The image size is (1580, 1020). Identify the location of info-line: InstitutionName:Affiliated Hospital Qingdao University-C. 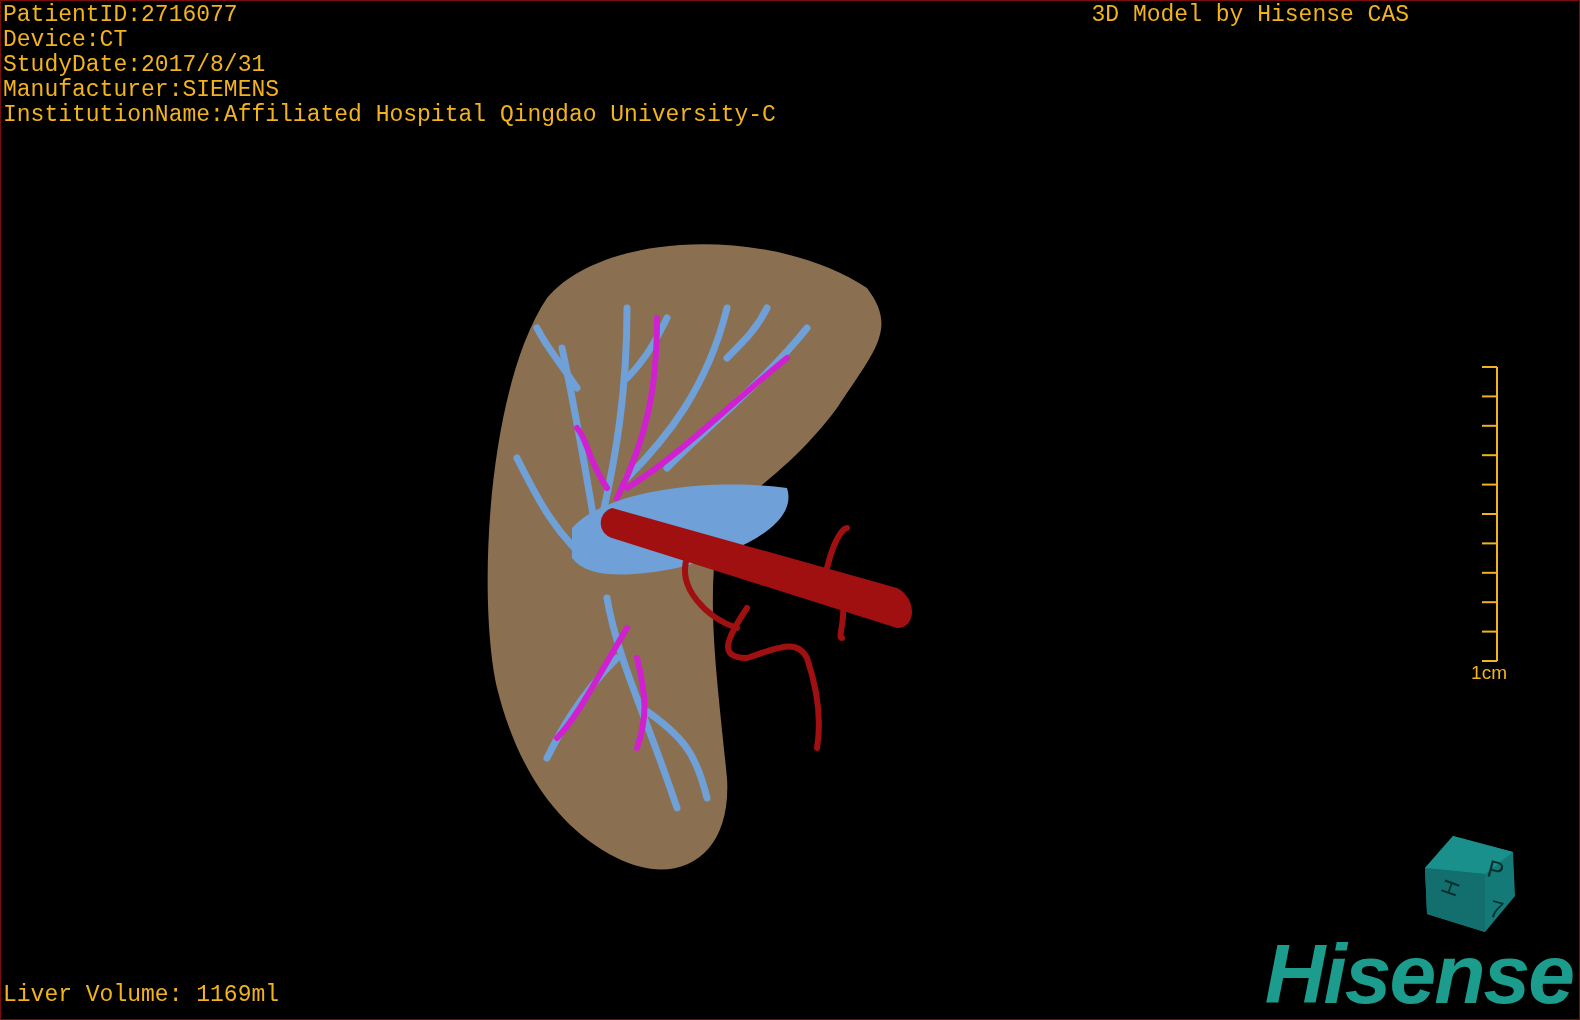
(389, 115).